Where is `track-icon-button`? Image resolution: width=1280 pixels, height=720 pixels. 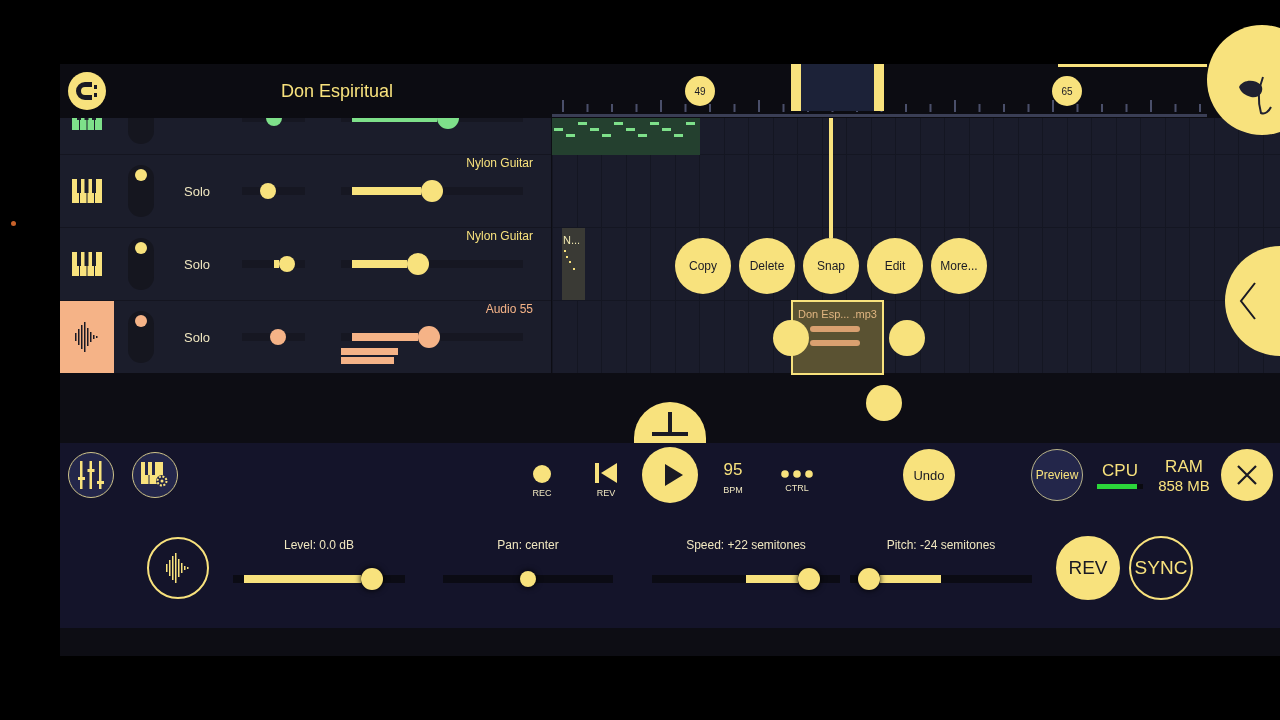 track-icon-button is located at coordinates (87, 337).